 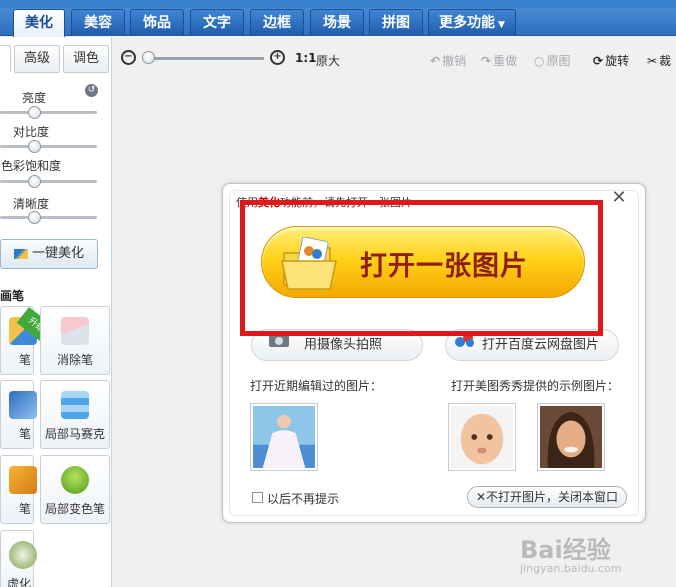 I want to click on undo-button: ↶ 撤销, so click(x=448, y=60).